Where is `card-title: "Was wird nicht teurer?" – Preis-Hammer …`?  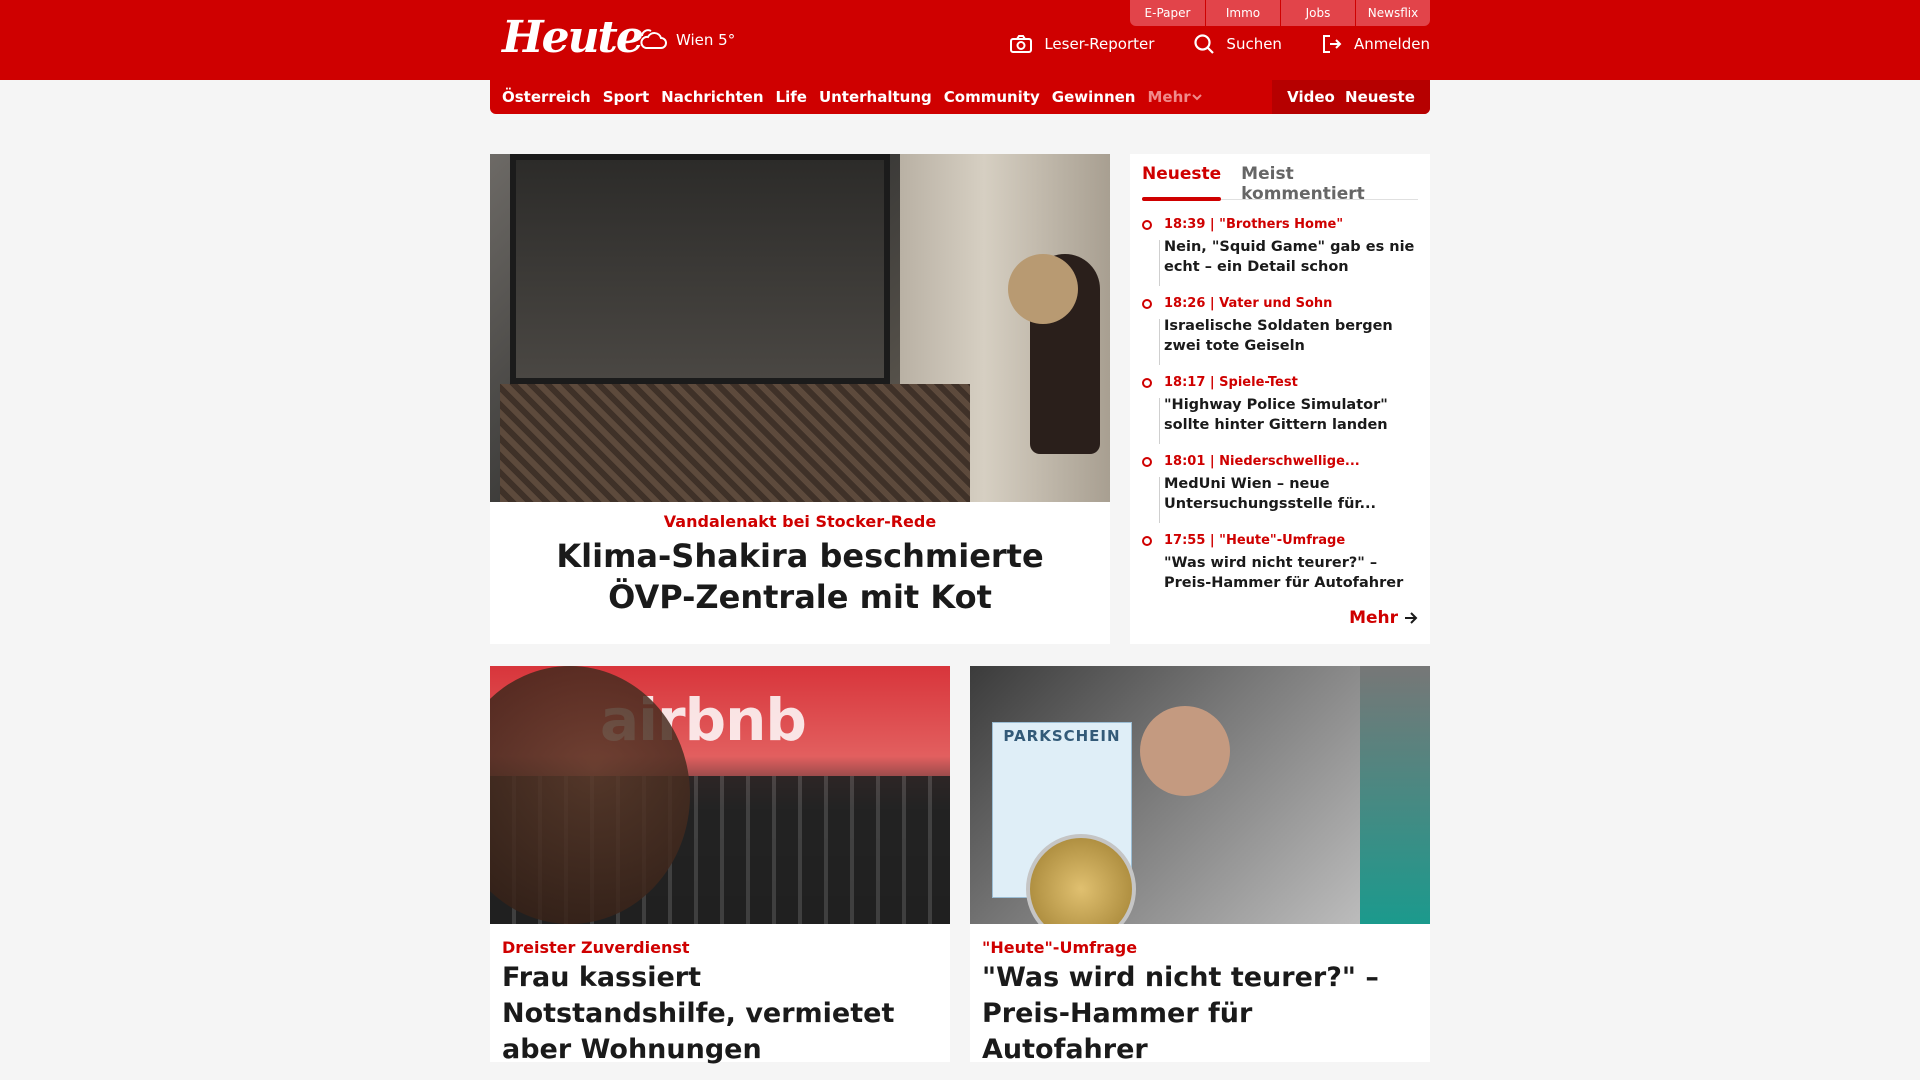 card-title: "Was wird nicht teurer?" – Preis-Hammer … is located at coordinates (1202, 1014).